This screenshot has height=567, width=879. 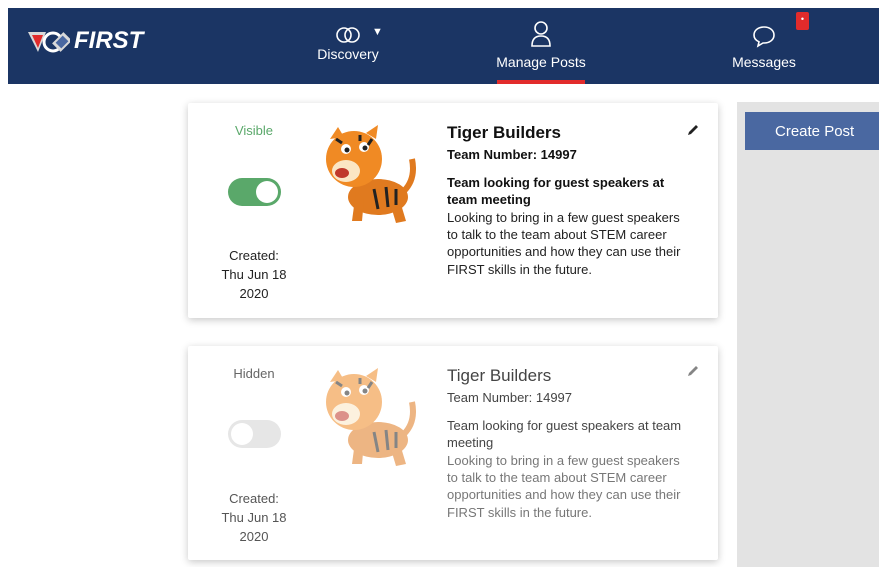 I want to click on nav-discovery: ▼ Discovery, so click(x=348, y=46).